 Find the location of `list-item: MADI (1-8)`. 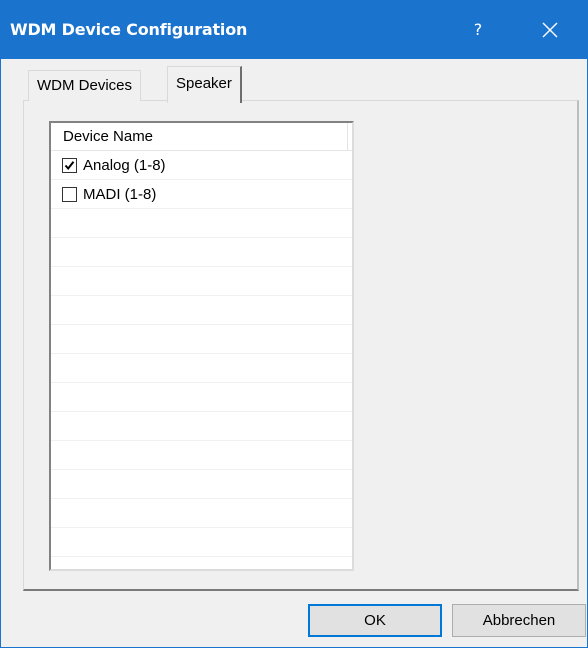

list-item: MADI (1-8) is located at coordinates (201, 194).